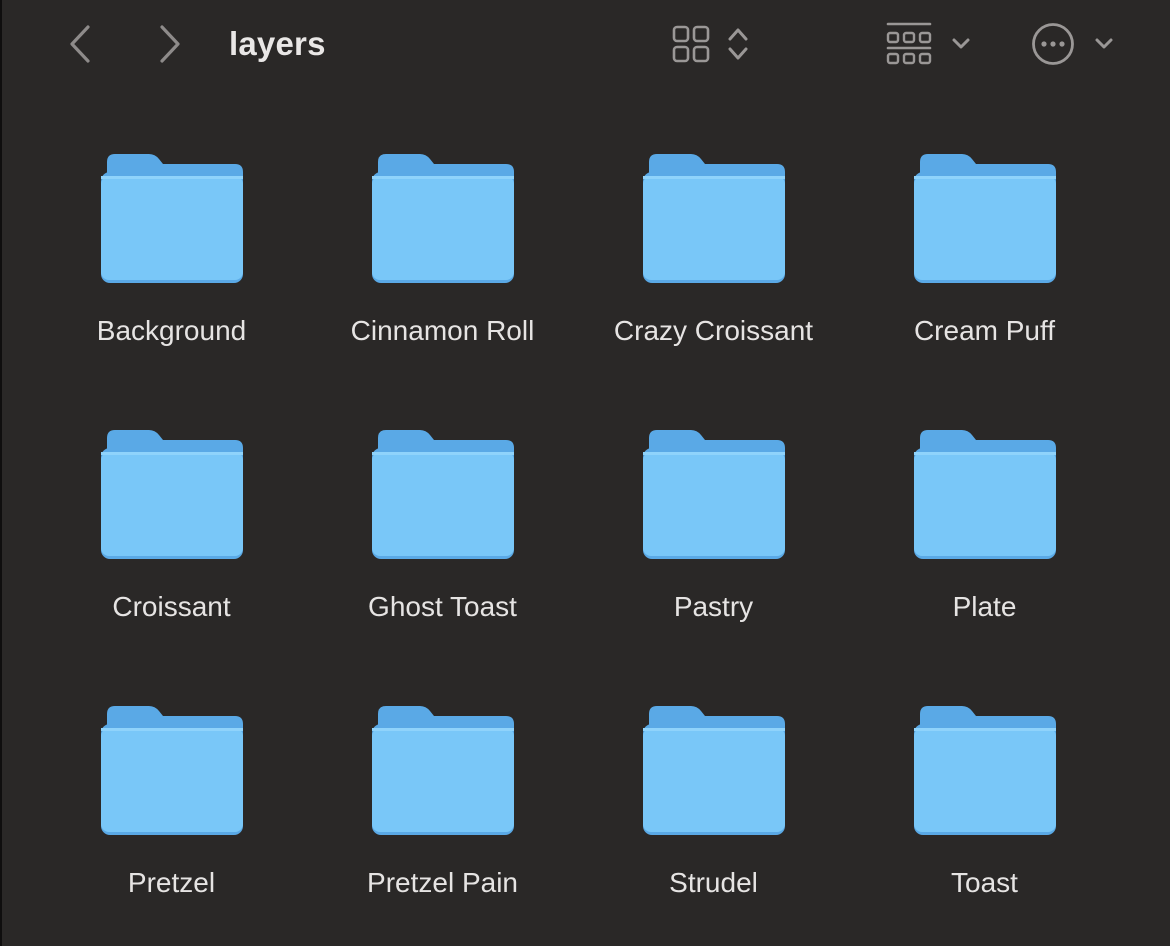  What do you see at coordinates (171, 330) in the screenshot?
I see `folder-label: Background` at bounding box center [171, 330].